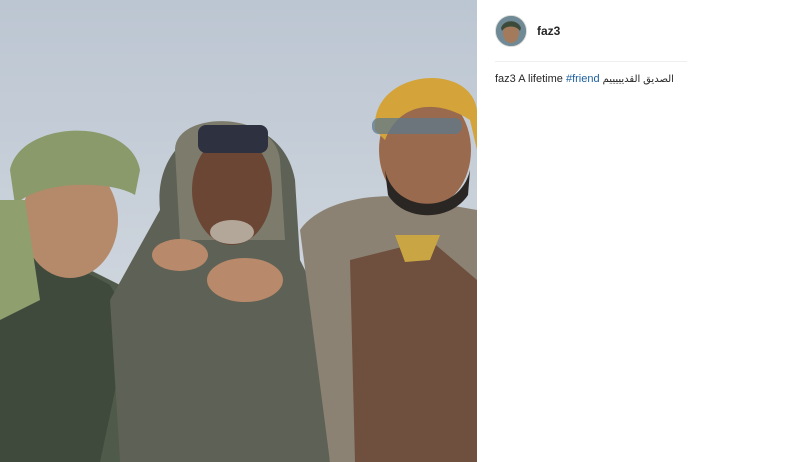 The height and width of the screenshot is (462, 800). I want to click on header-divider, so click(591, 61).